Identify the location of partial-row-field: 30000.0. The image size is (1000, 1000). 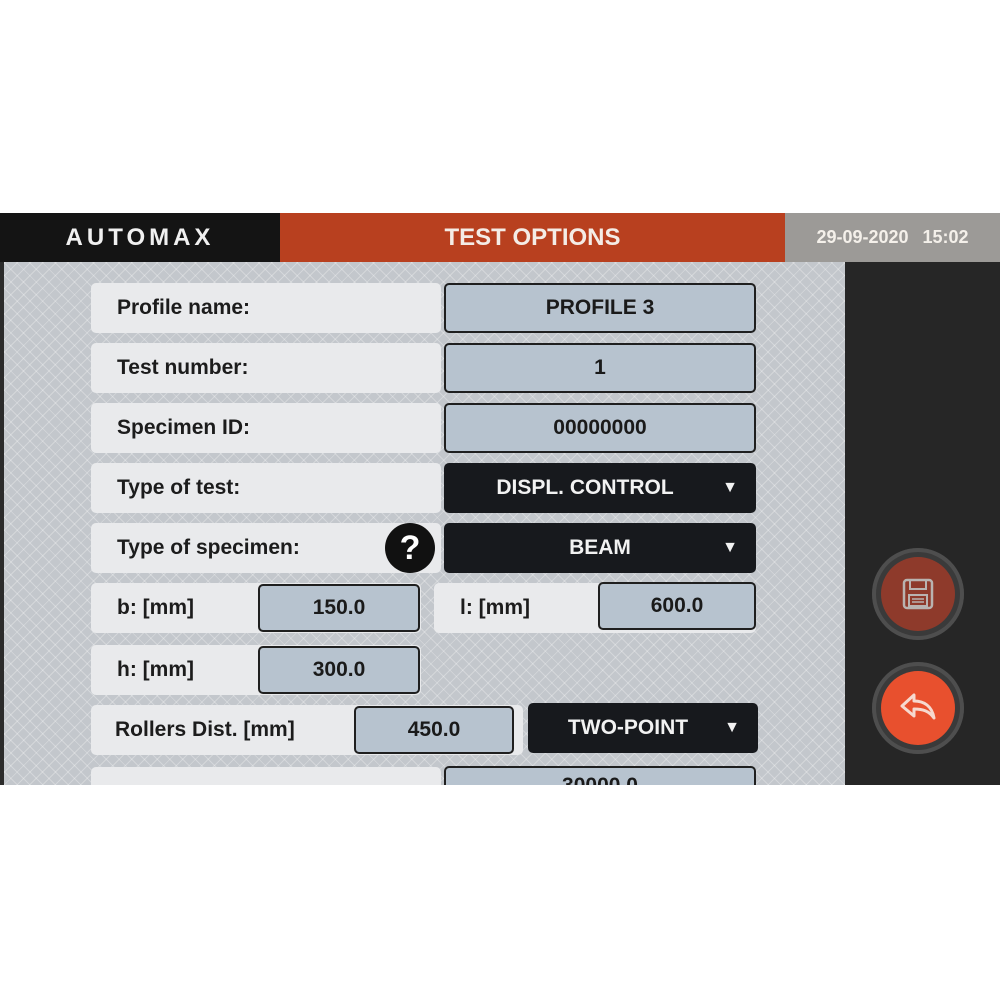
(600, 775).